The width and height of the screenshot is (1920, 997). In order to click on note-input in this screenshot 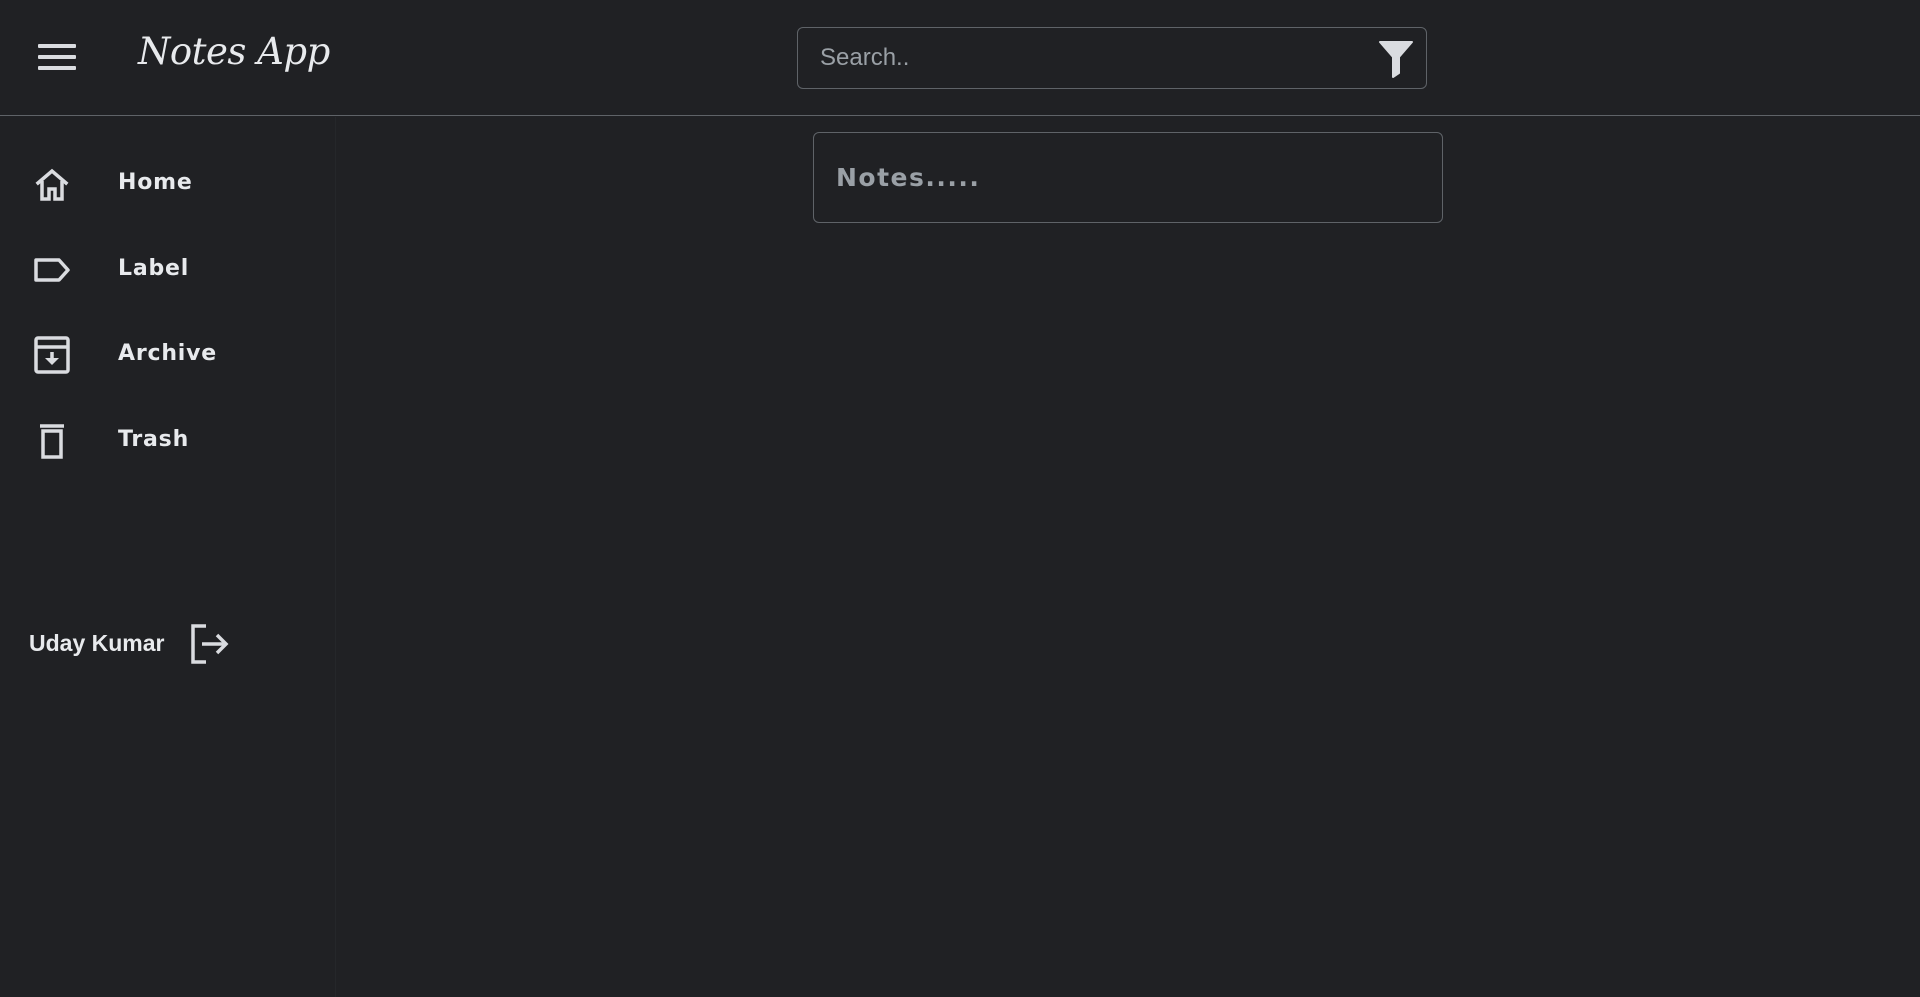, I will do `click(1128, 177)`.